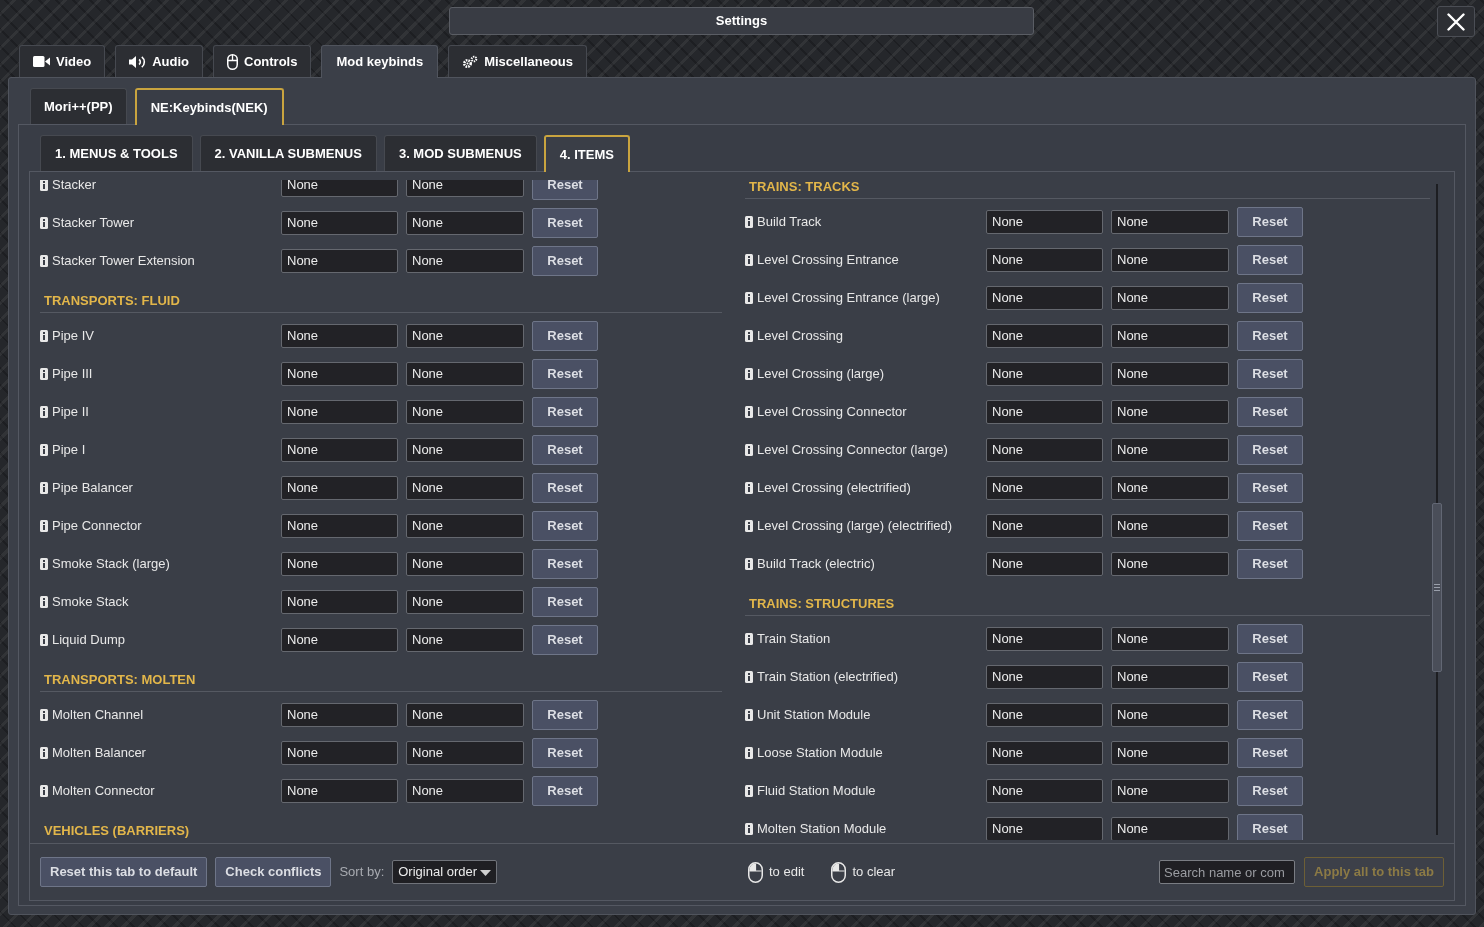 The image size is (1484, 927). I want to click on sort-dropdown: Original order, so click(444, 872).